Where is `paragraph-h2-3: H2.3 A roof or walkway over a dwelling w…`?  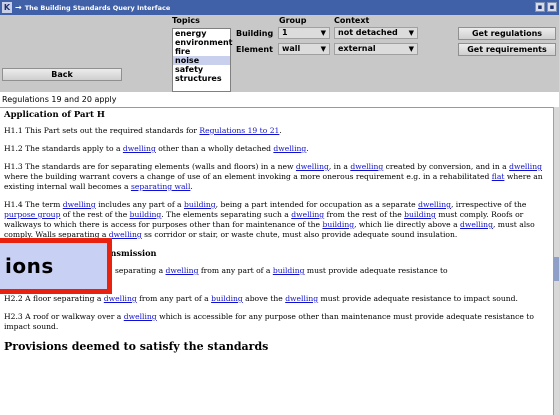
paragraph-h2-3: H2.3 A roof or walkway over a dwelling w… is located at coordinates (269, 321).